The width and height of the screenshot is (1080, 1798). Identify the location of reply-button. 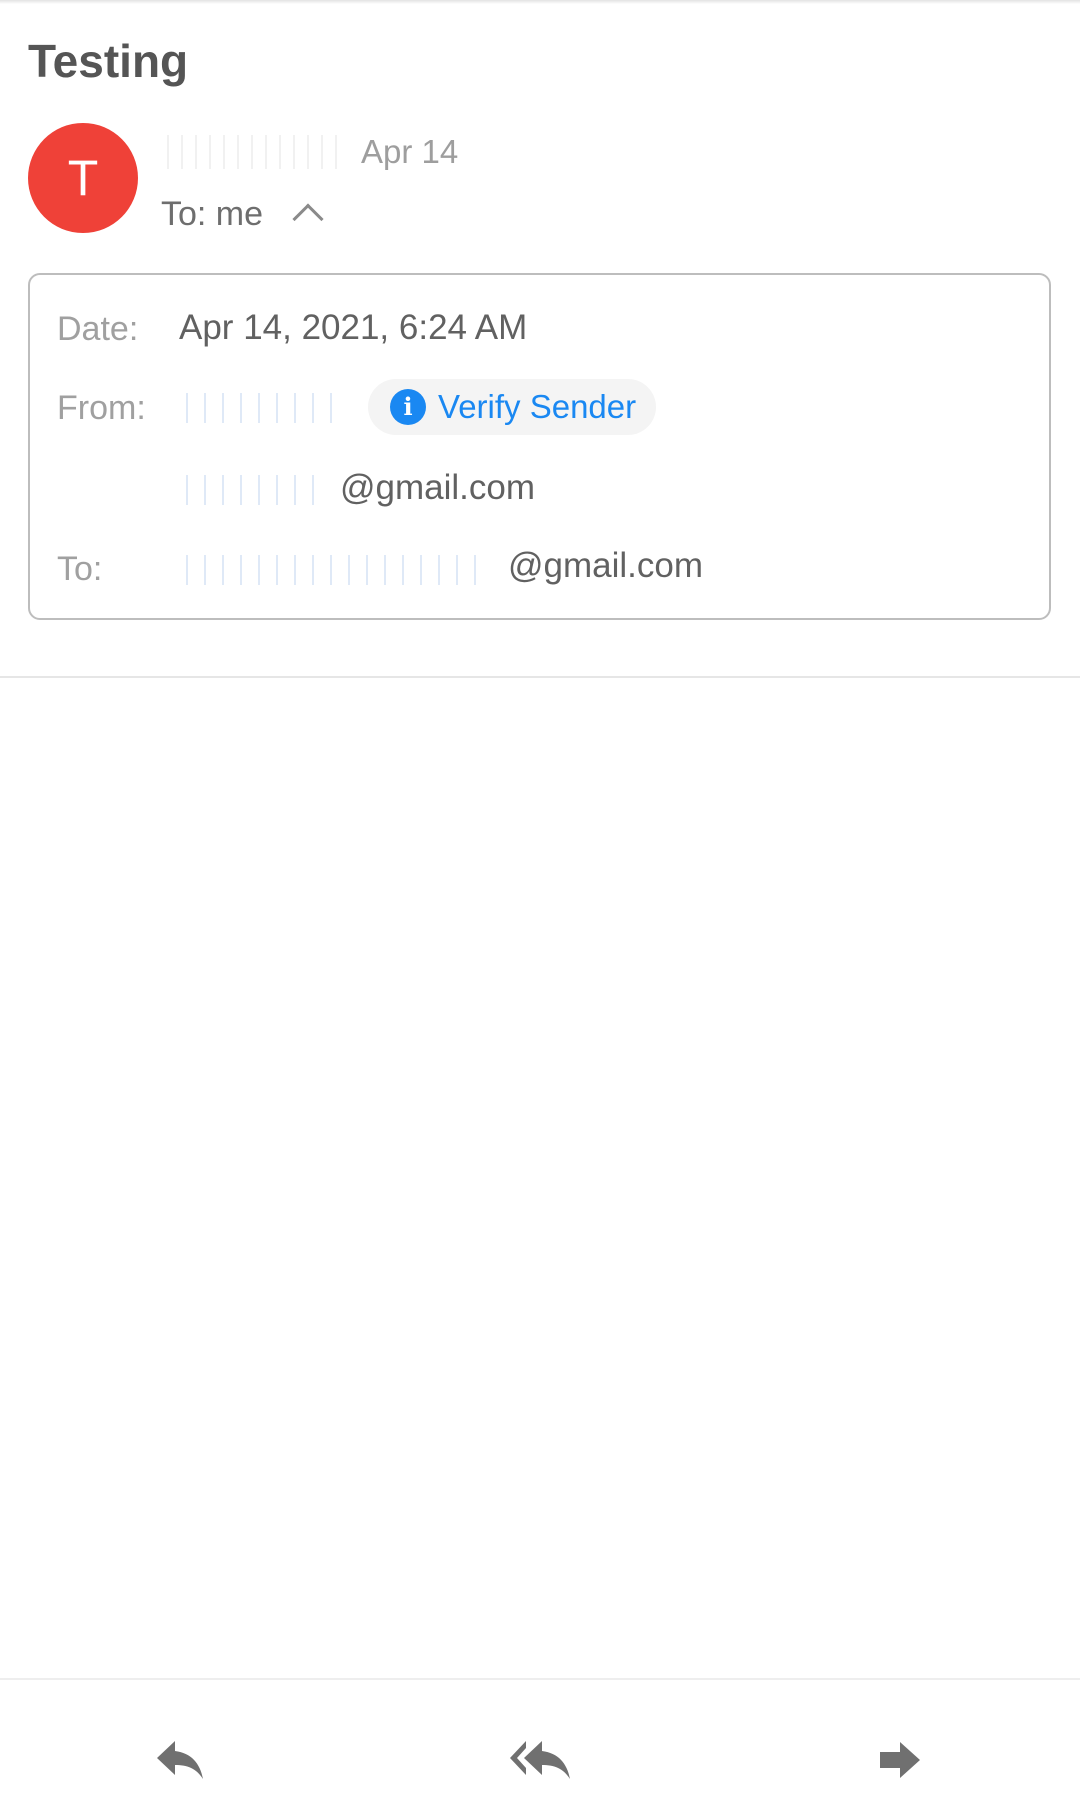
(180, 1760).